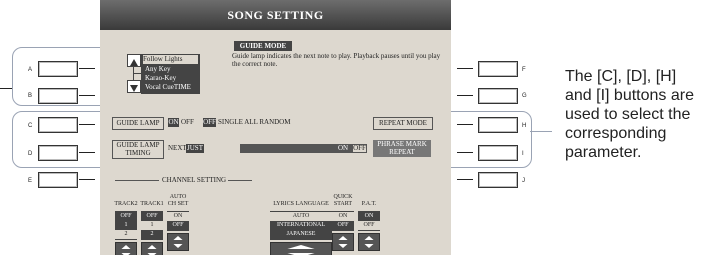 Image resolution: width=707 pixels, height=258 pixels. I want to click on button-b, so click(58, 96).